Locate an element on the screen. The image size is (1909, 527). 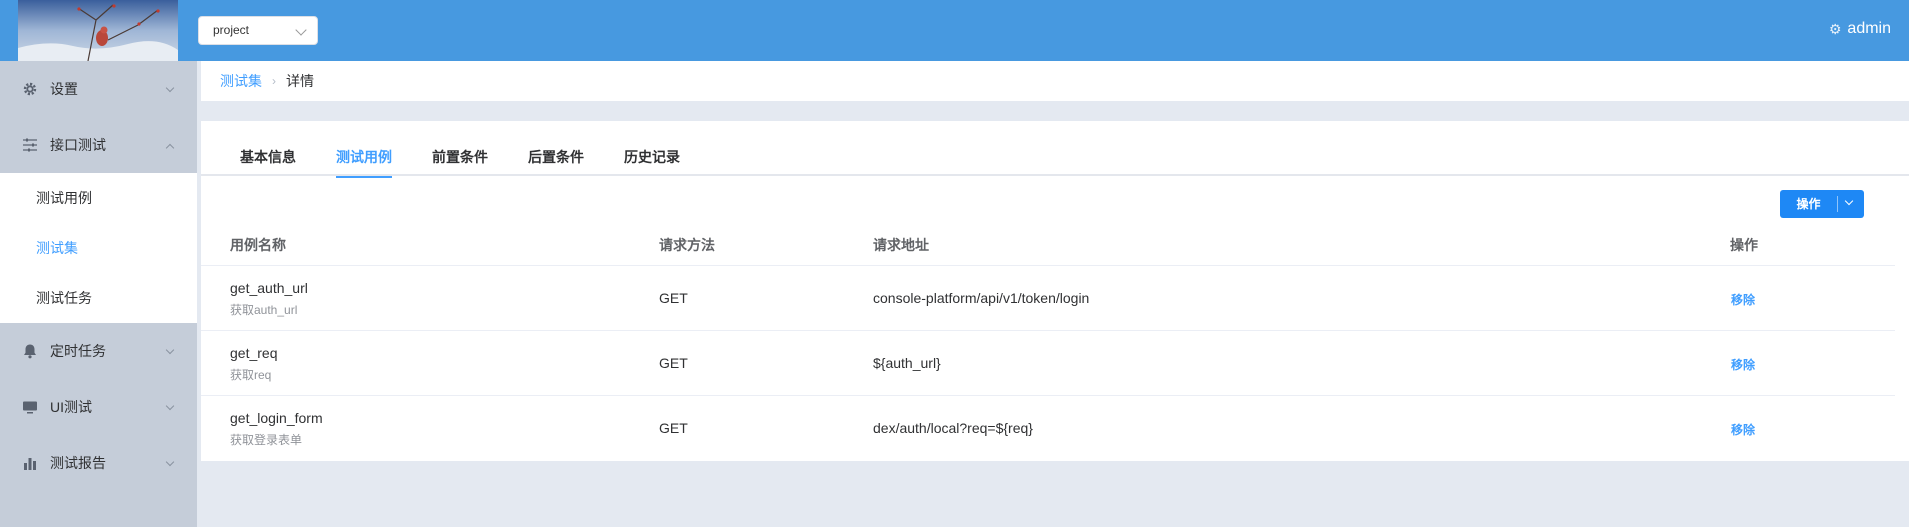
submenu-item-test-suites: 测试集 is located at coordinates (98, 248).